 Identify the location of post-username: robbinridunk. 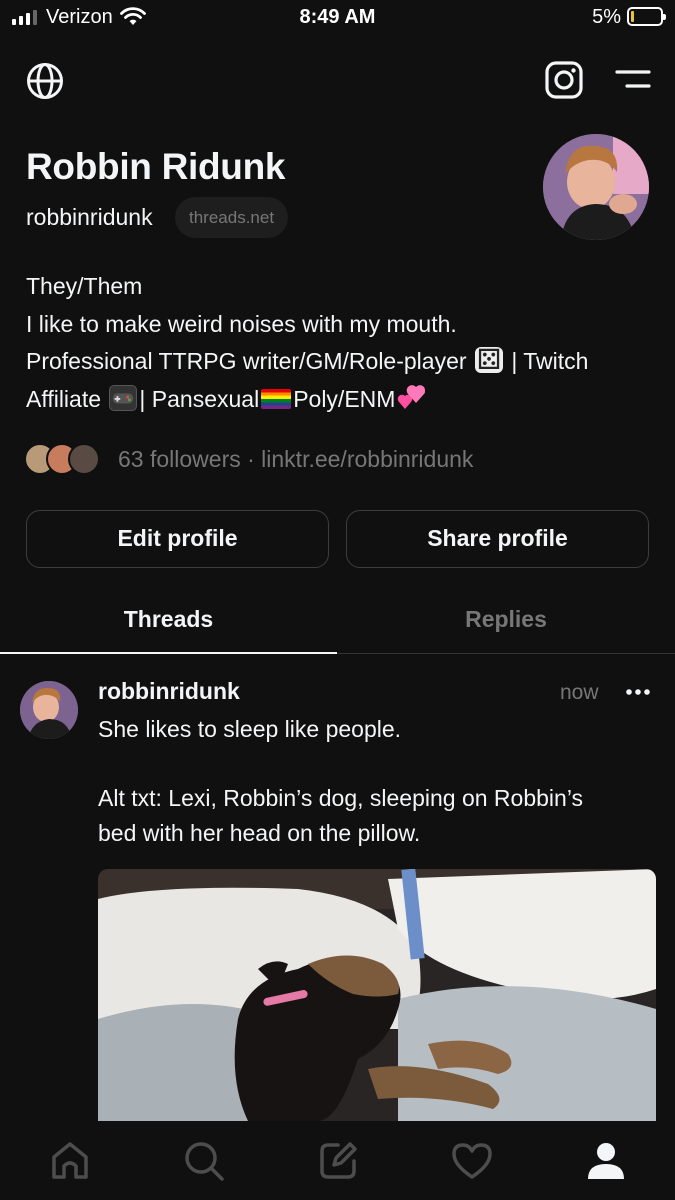
(169, 691).